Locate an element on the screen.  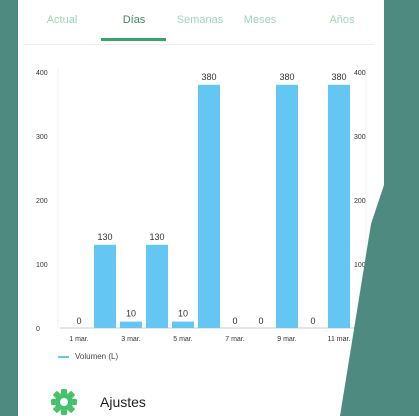
tab-semanas: Semanas is located at coordinates (200, 20).